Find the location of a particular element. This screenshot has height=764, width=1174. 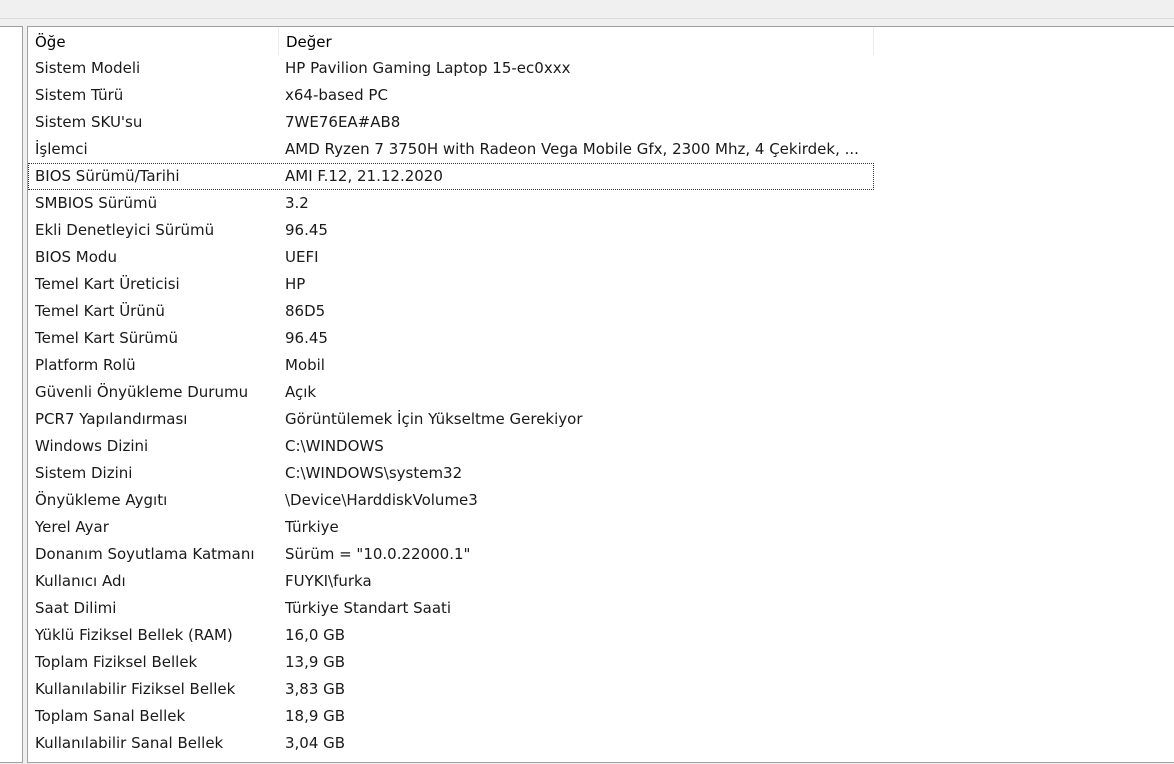

list-row: Temel Kart Ürünü 86D5 is located at coordinates (451, 311).